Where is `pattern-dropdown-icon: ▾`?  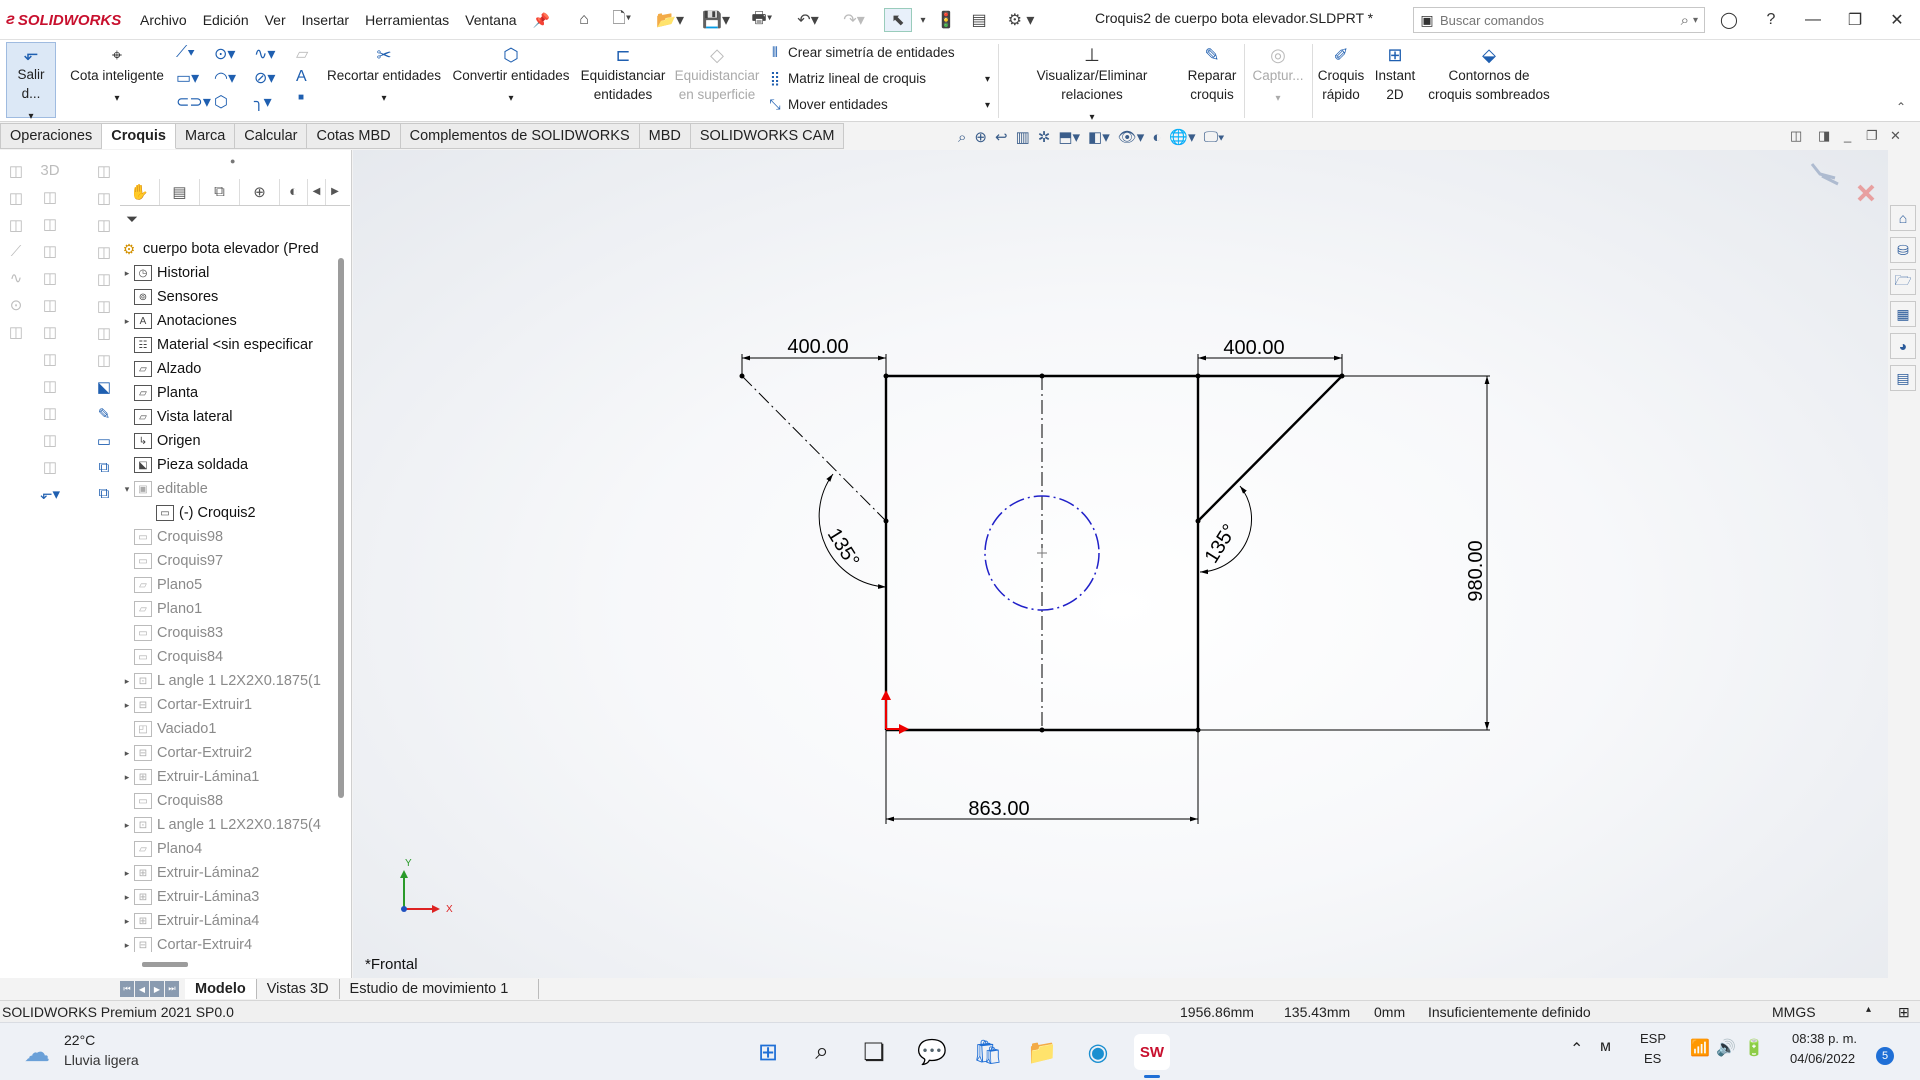 pattern-dropdown-icon: ▾ is located at coordinates (987, 79).